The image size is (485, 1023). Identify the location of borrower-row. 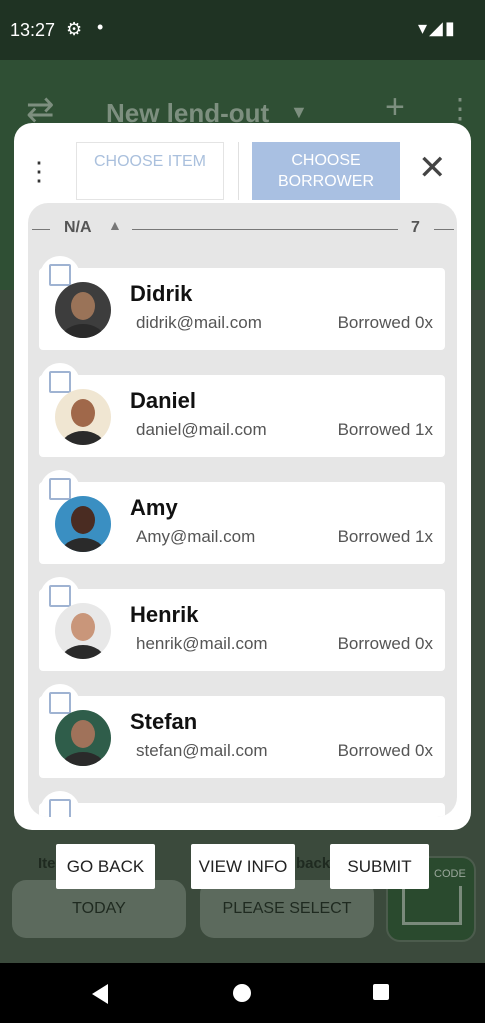
(242, 810).